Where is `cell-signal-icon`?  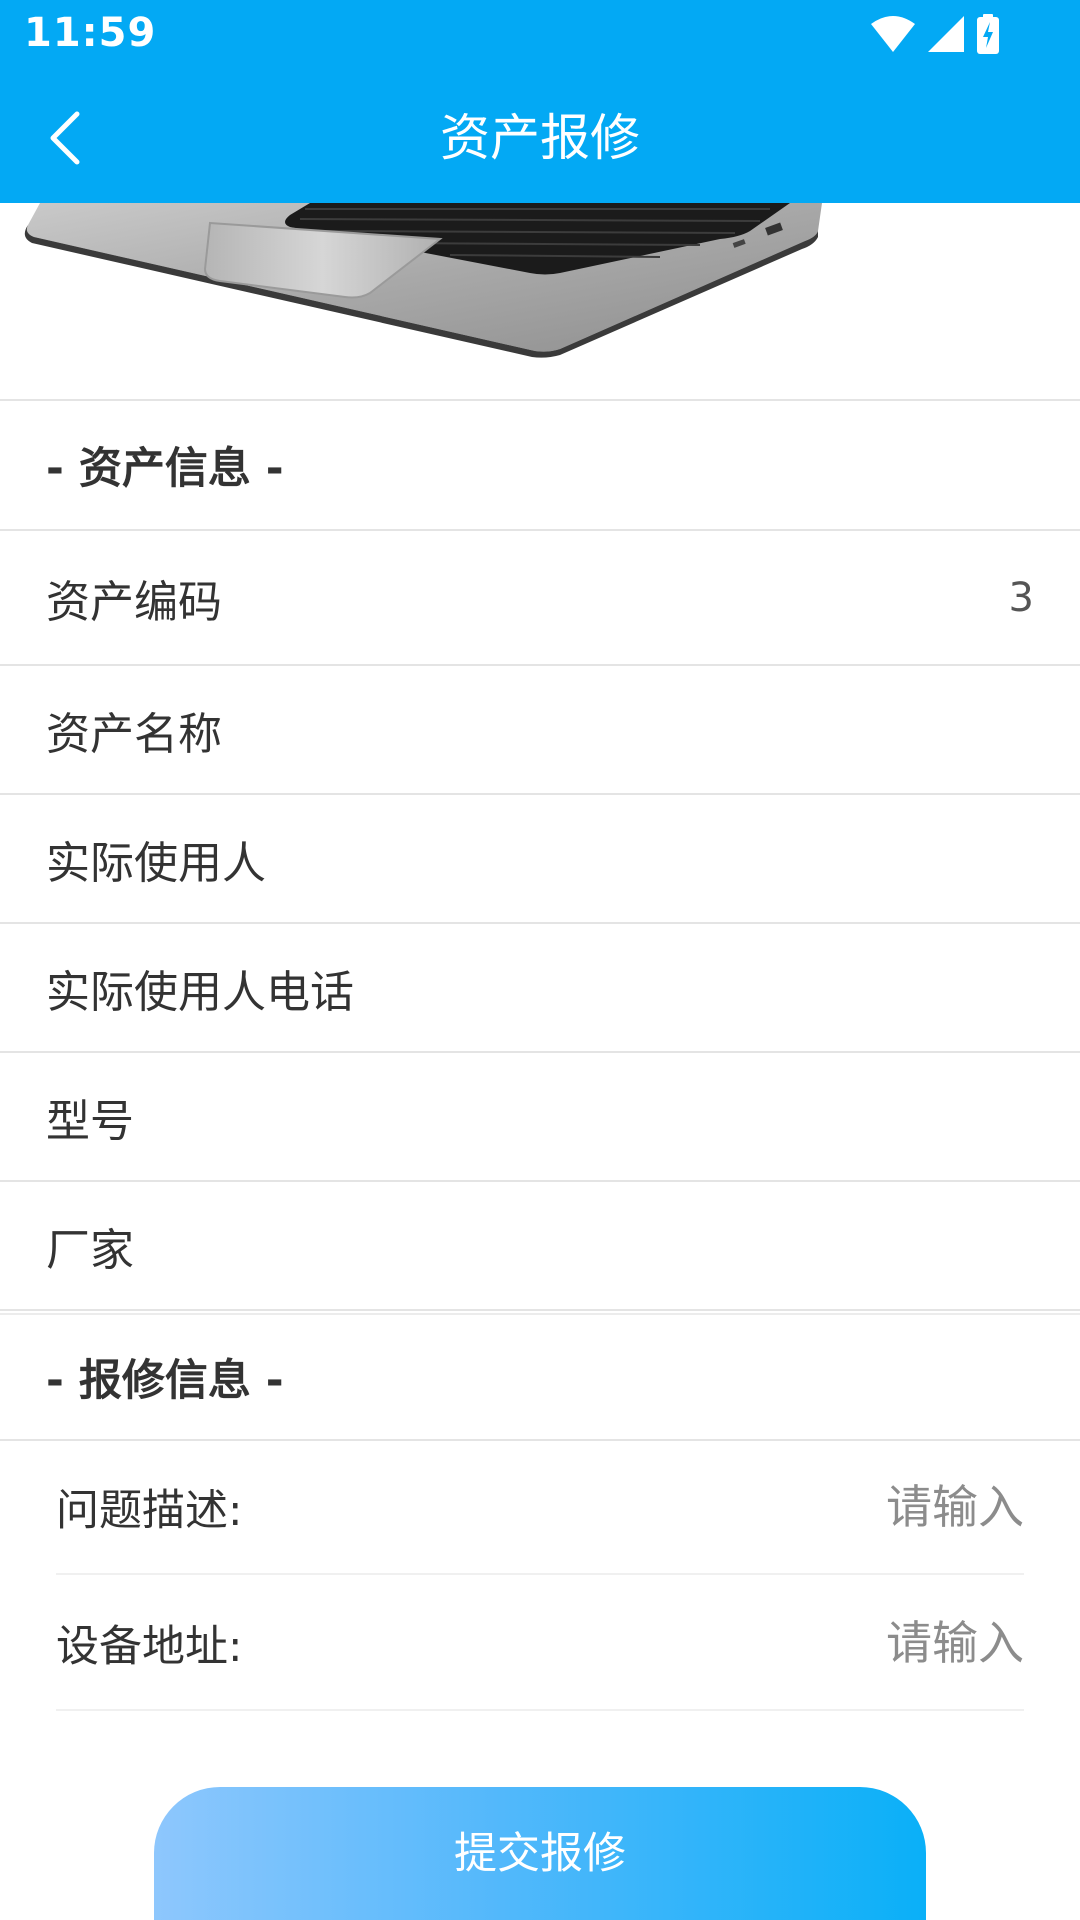
cell-signal-icon is located at coordinates (946, 34).